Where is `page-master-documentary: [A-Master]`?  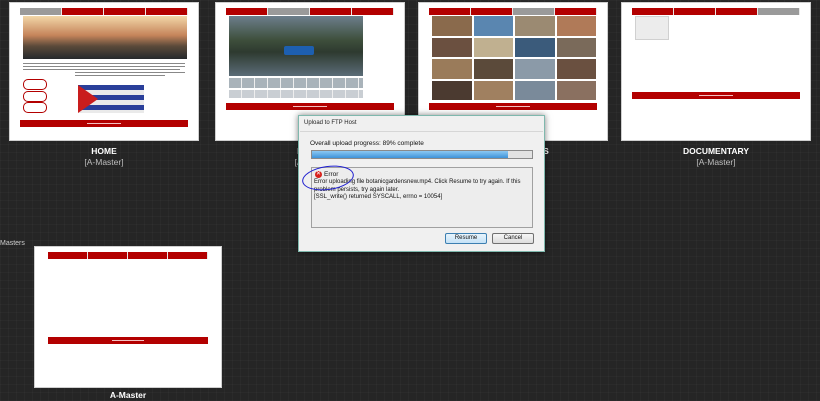 page-master-documentary: [A-Master] is located at coordinates (716, 162).